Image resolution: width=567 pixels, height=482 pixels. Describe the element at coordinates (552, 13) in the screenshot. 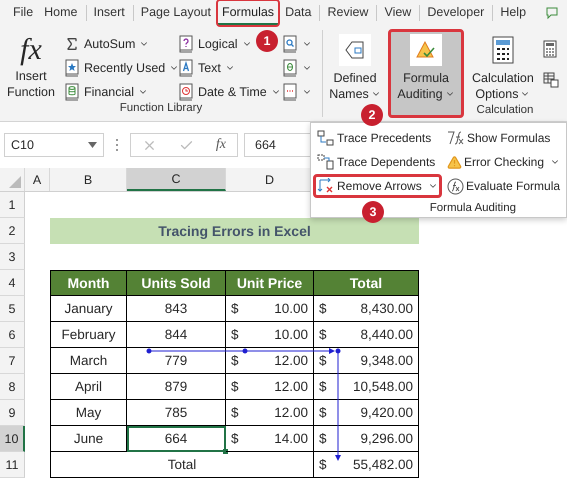

I see `comment-icon` at that location.